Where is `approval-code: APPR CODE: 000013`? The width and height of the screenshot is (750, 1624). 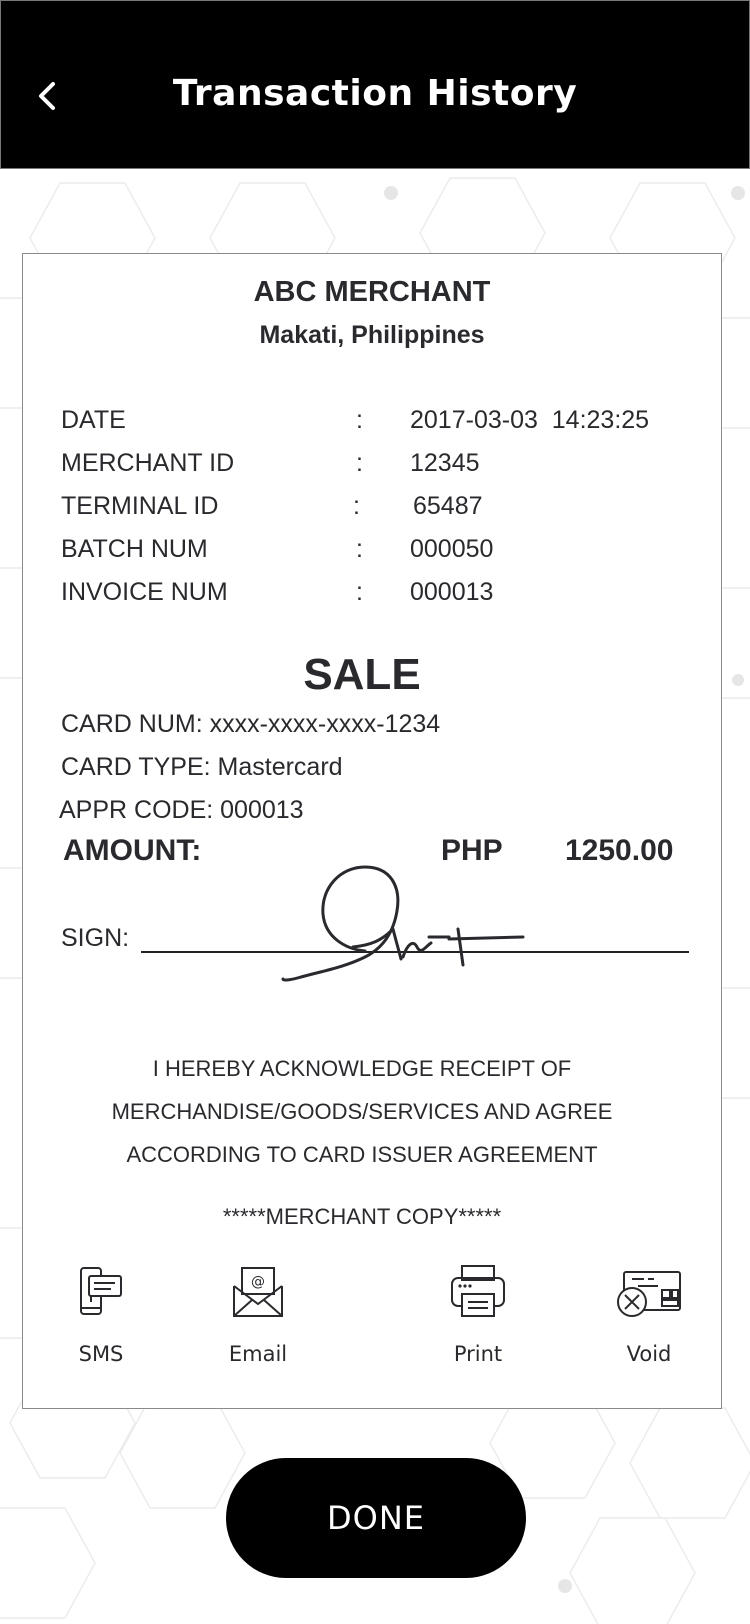 approval-code: APPR CODE: 000013 is located at coordinates (181, 810).